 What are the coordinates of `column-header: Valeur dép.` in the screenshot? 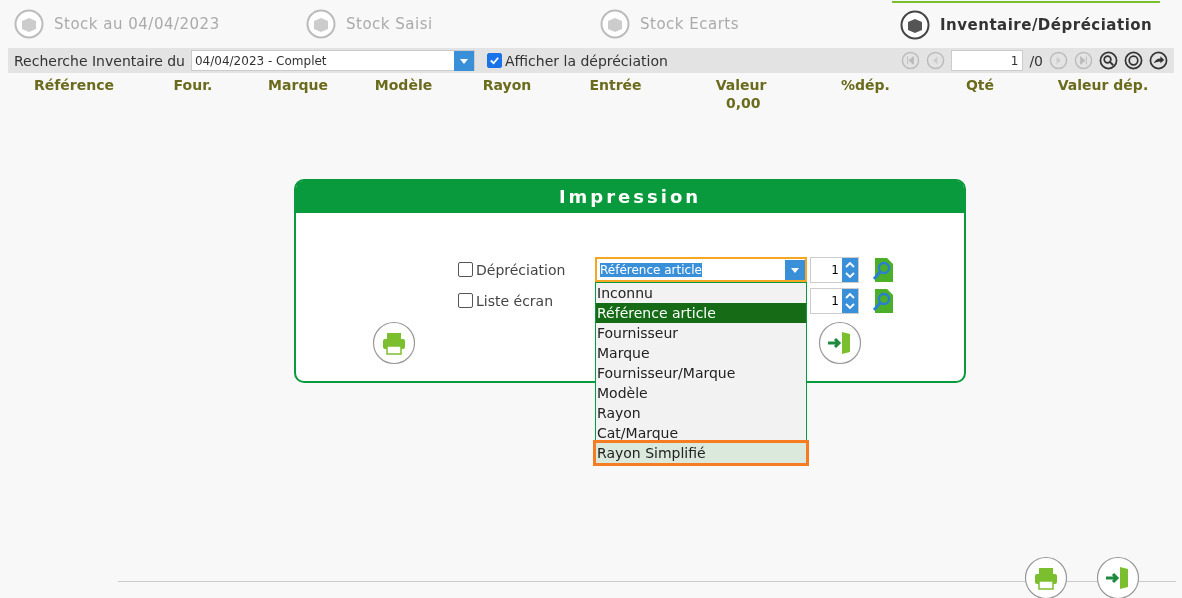 It's located at (1103, 85).